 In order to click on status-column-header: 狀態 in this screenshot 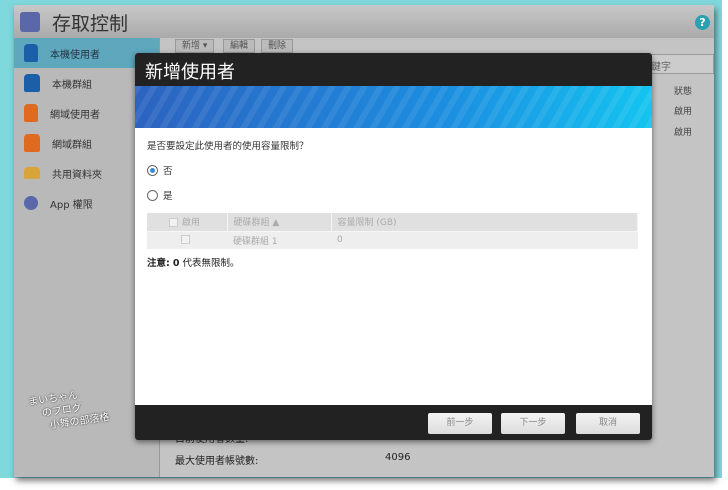, I will do `click(683, 92)`.